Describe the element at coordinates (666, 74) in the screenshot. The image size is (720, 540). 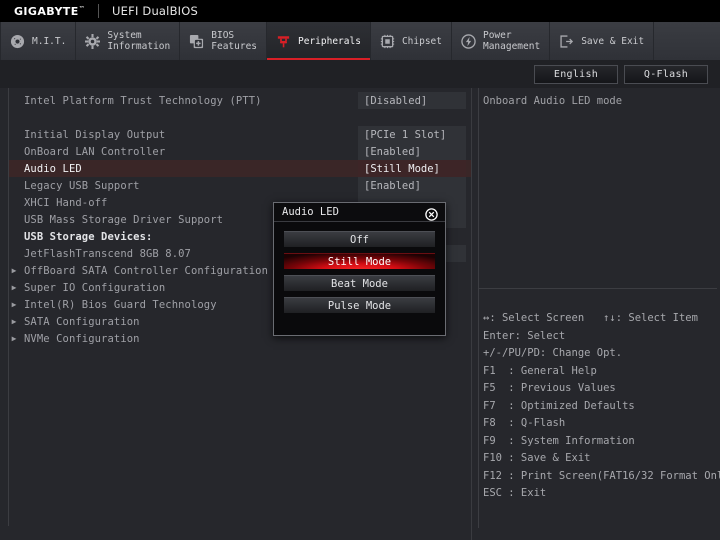
I see `qflash-button: Q-Flash` at that location.